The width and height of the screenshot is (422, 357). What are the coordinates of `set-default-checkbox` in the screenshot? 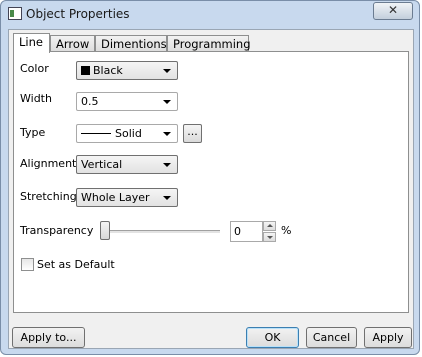 It's located at (27, 264).